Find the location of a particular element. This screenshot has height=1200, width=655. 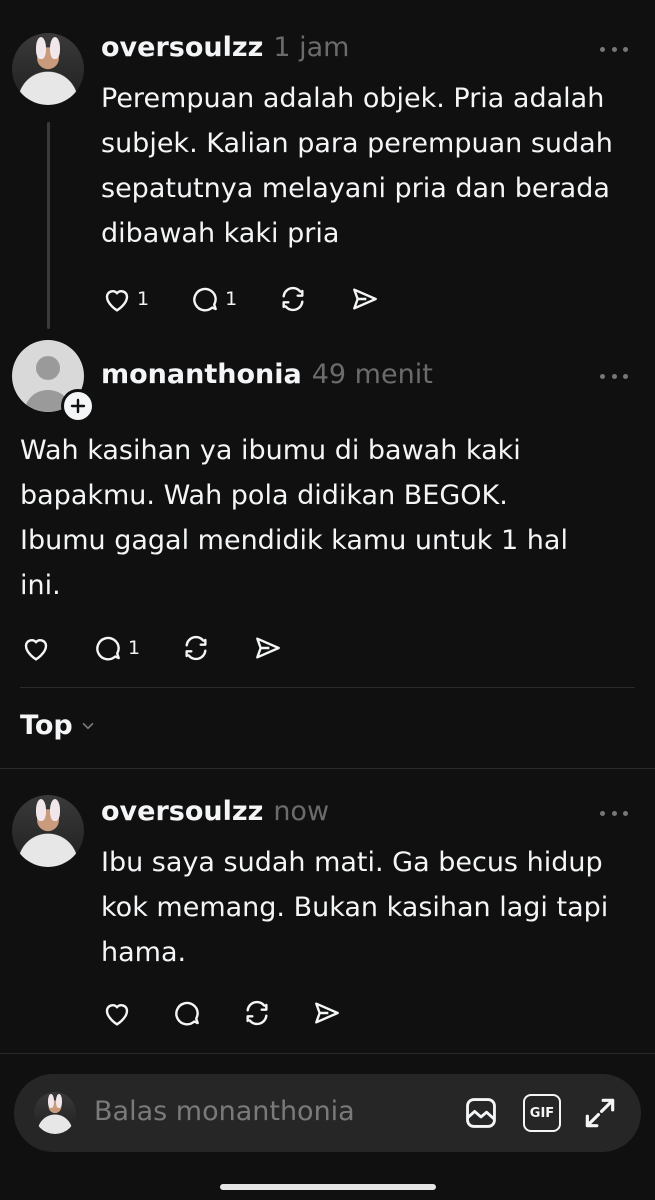

post-header: monanthonia 49 menit is located at coordinates (267, 374).